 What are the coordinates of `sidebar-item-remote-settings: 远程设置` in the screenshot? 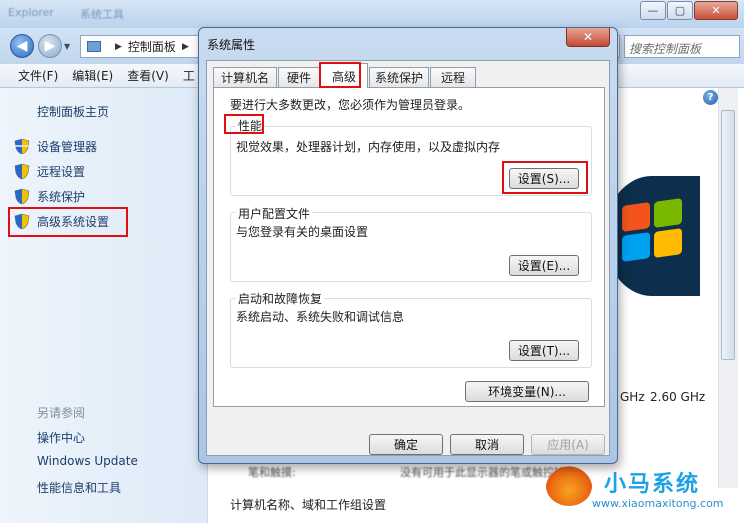 It's located at (61, 171).